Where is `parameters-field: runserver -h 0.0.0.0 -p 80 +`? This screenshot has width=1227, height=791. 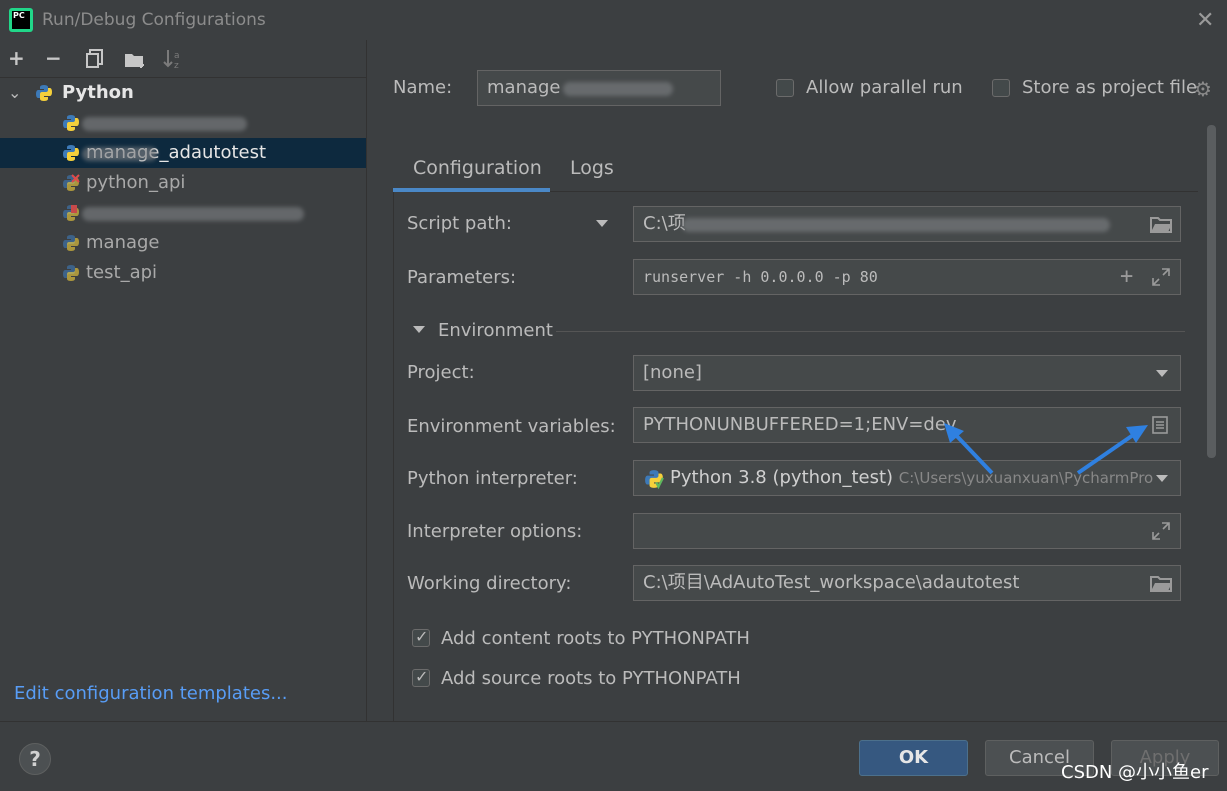 parameters-field: runserver -h 0.0.0.0 -p 80 + is located at coordinates (907, 277).